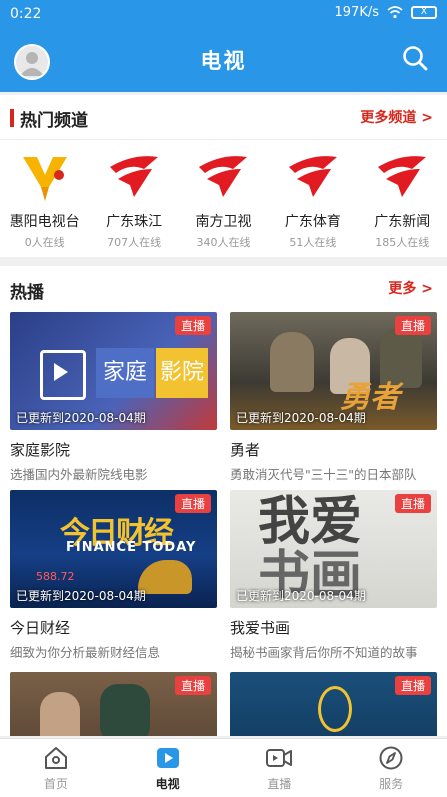  I want to click on program-thumbnail: 我爱 书画 直播 已更新到2020-08-04期, so click(333, 549).